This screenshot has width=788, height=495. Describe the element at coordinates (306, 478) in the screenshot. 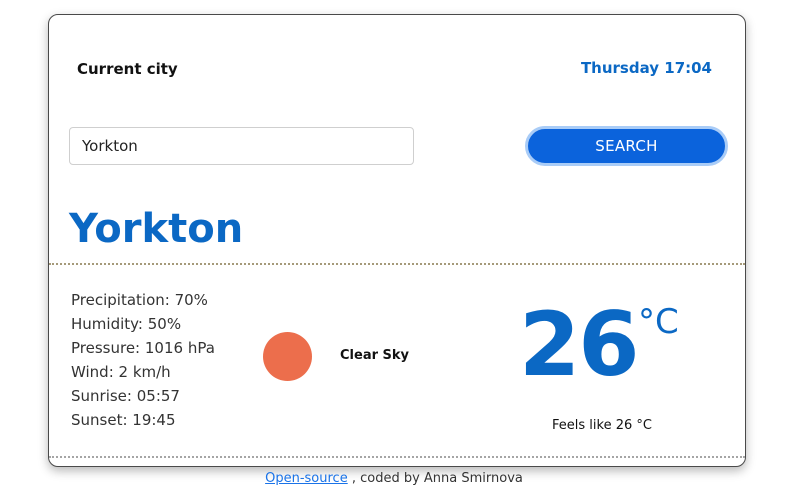

I see `open-source-link: Open-source` at that location.